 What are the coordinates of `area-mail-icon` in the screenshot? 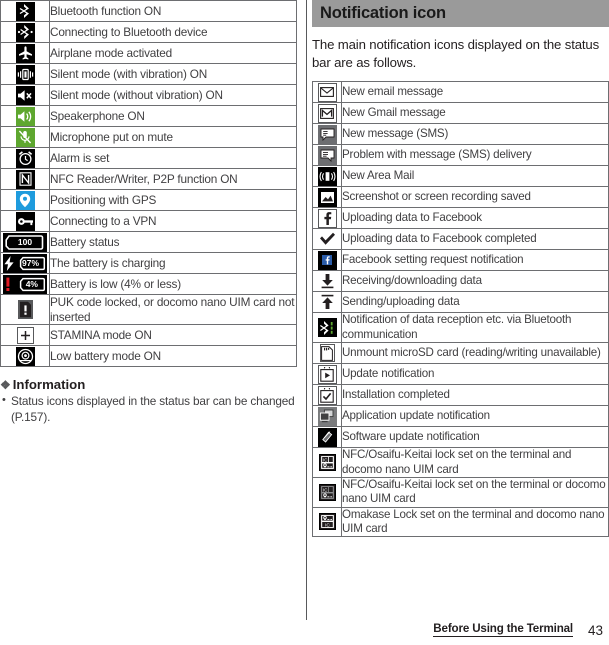 It's located at (327, 176).